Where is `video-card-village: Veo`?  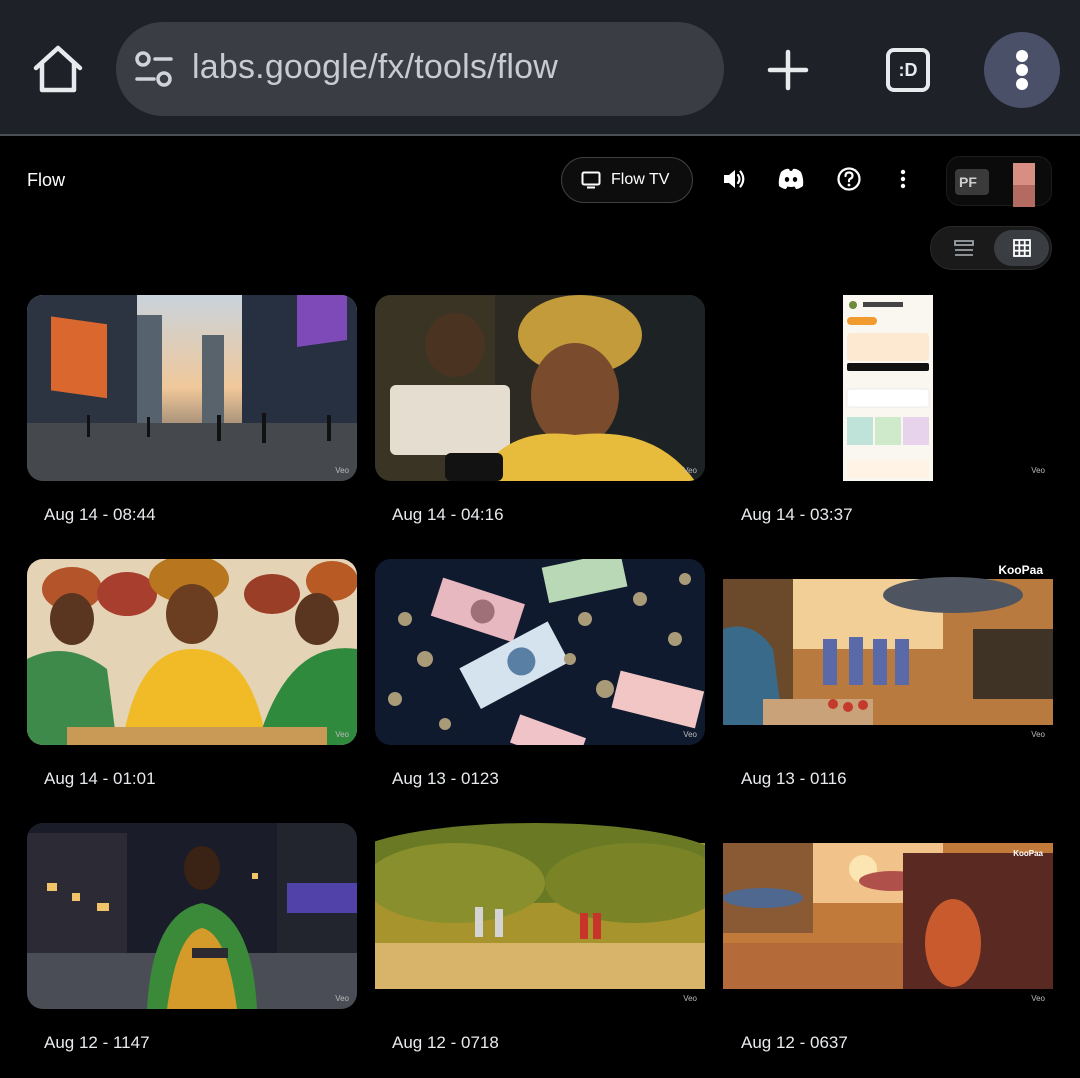 video-card-village: Veo is located at coordinates (540, 916).